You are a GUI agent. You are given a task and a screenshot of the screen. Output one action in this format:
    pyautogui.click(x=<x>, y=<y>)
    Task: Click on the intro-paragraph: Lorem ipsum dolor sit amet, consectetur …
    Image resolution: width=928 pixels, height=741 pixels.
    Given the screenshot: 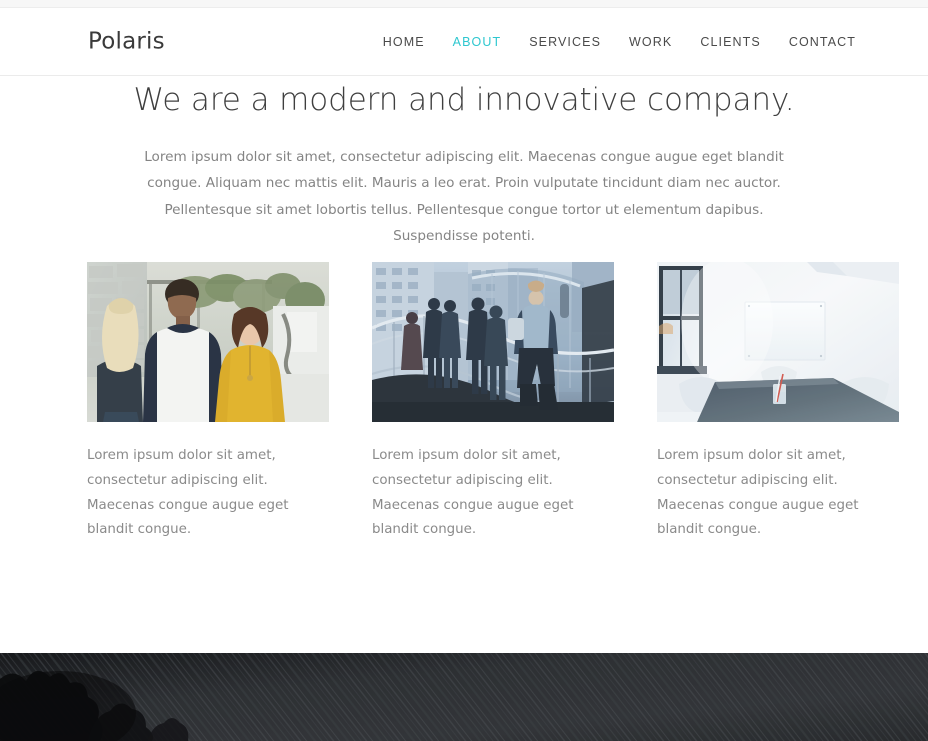 What is the action you would take?
    pyautogui.click(x=464, y=196)
    